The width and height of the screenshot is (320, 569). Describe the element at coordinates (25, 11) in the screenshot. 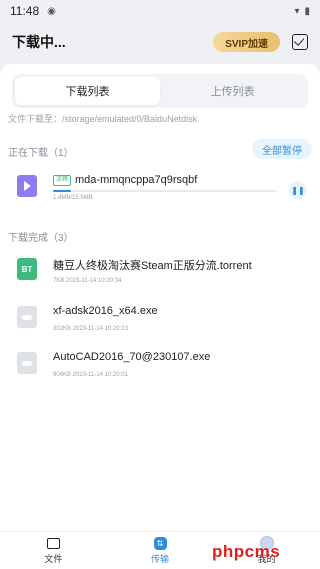

I see `status-time: 11:48` at that location.